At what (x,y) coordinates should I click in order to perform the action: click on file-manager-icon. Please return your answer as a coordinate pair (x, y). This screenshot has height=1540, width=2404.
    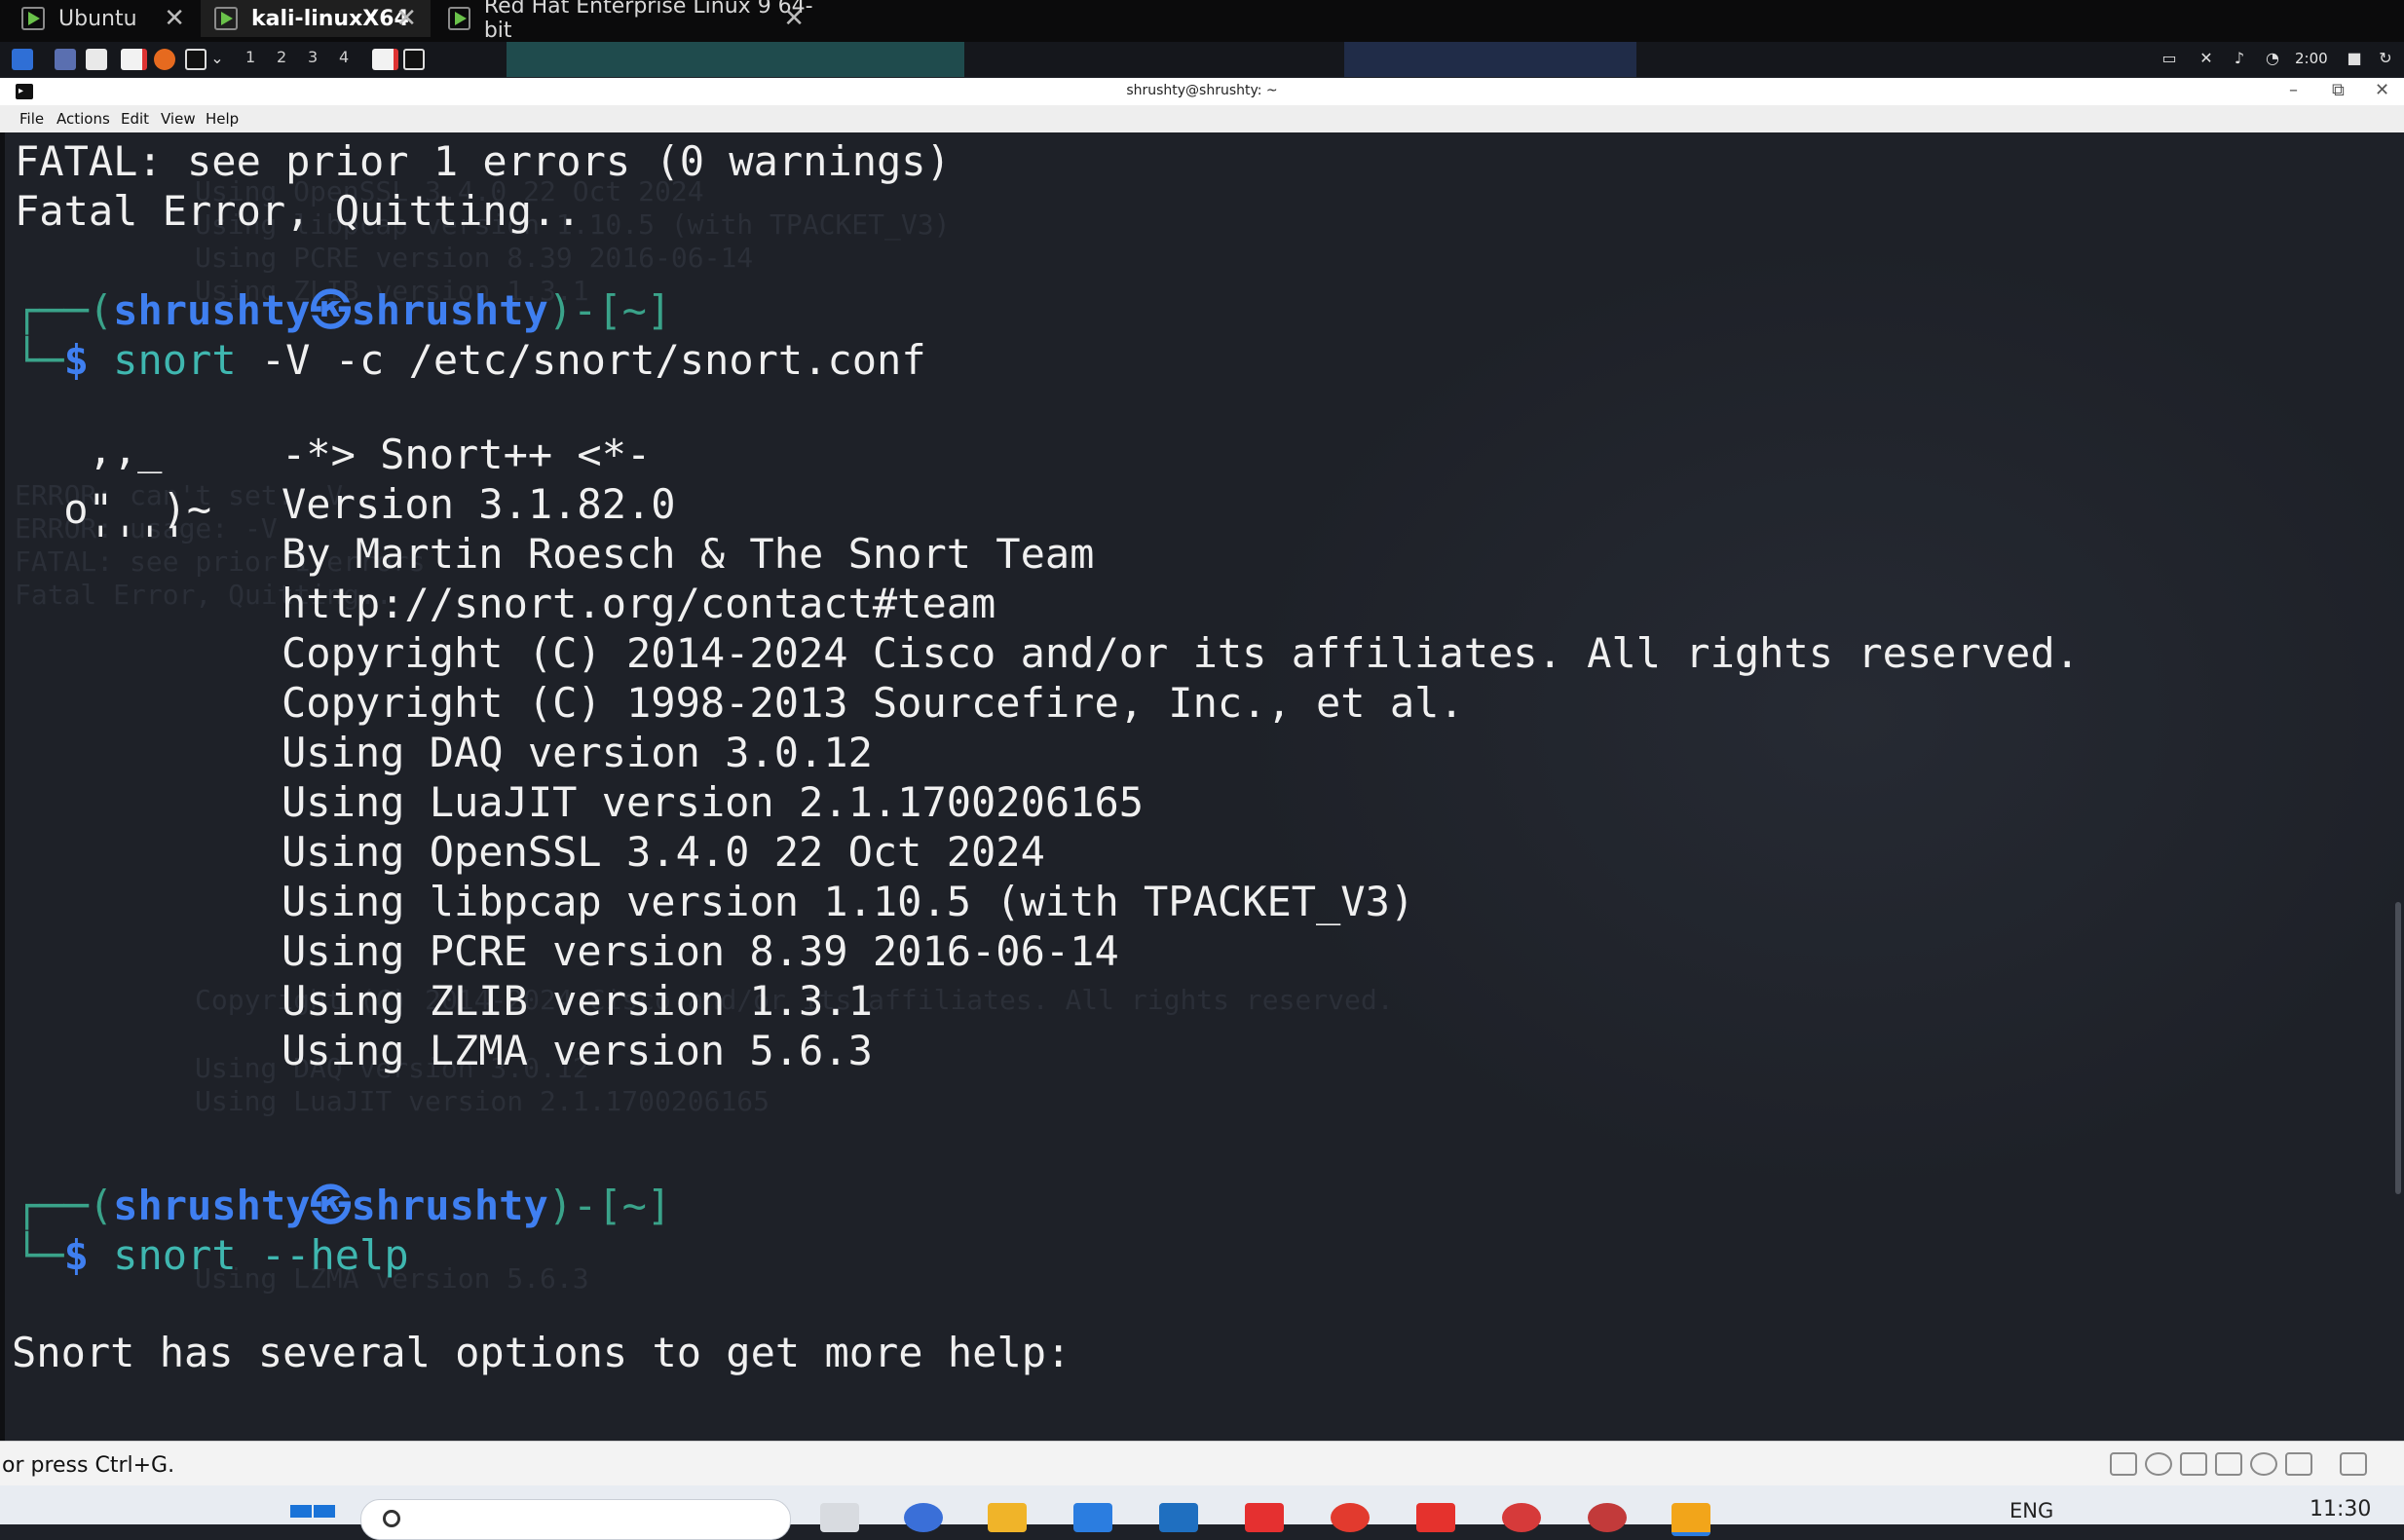
    Looking at the image, I should click on (97, 59).